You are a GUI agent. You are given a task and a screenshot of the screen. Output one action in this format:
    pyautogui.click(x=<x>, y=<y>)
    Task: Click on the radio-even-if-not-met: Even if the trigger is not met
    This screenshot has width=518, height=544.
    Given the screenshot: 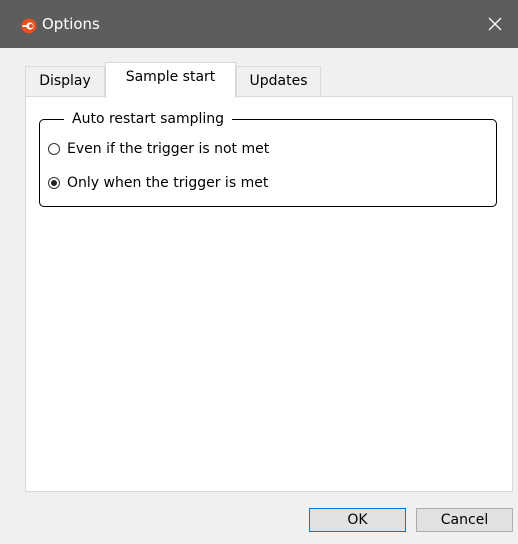 What is the action you would take?
    pyautogui.click(x=158, y=149)
    